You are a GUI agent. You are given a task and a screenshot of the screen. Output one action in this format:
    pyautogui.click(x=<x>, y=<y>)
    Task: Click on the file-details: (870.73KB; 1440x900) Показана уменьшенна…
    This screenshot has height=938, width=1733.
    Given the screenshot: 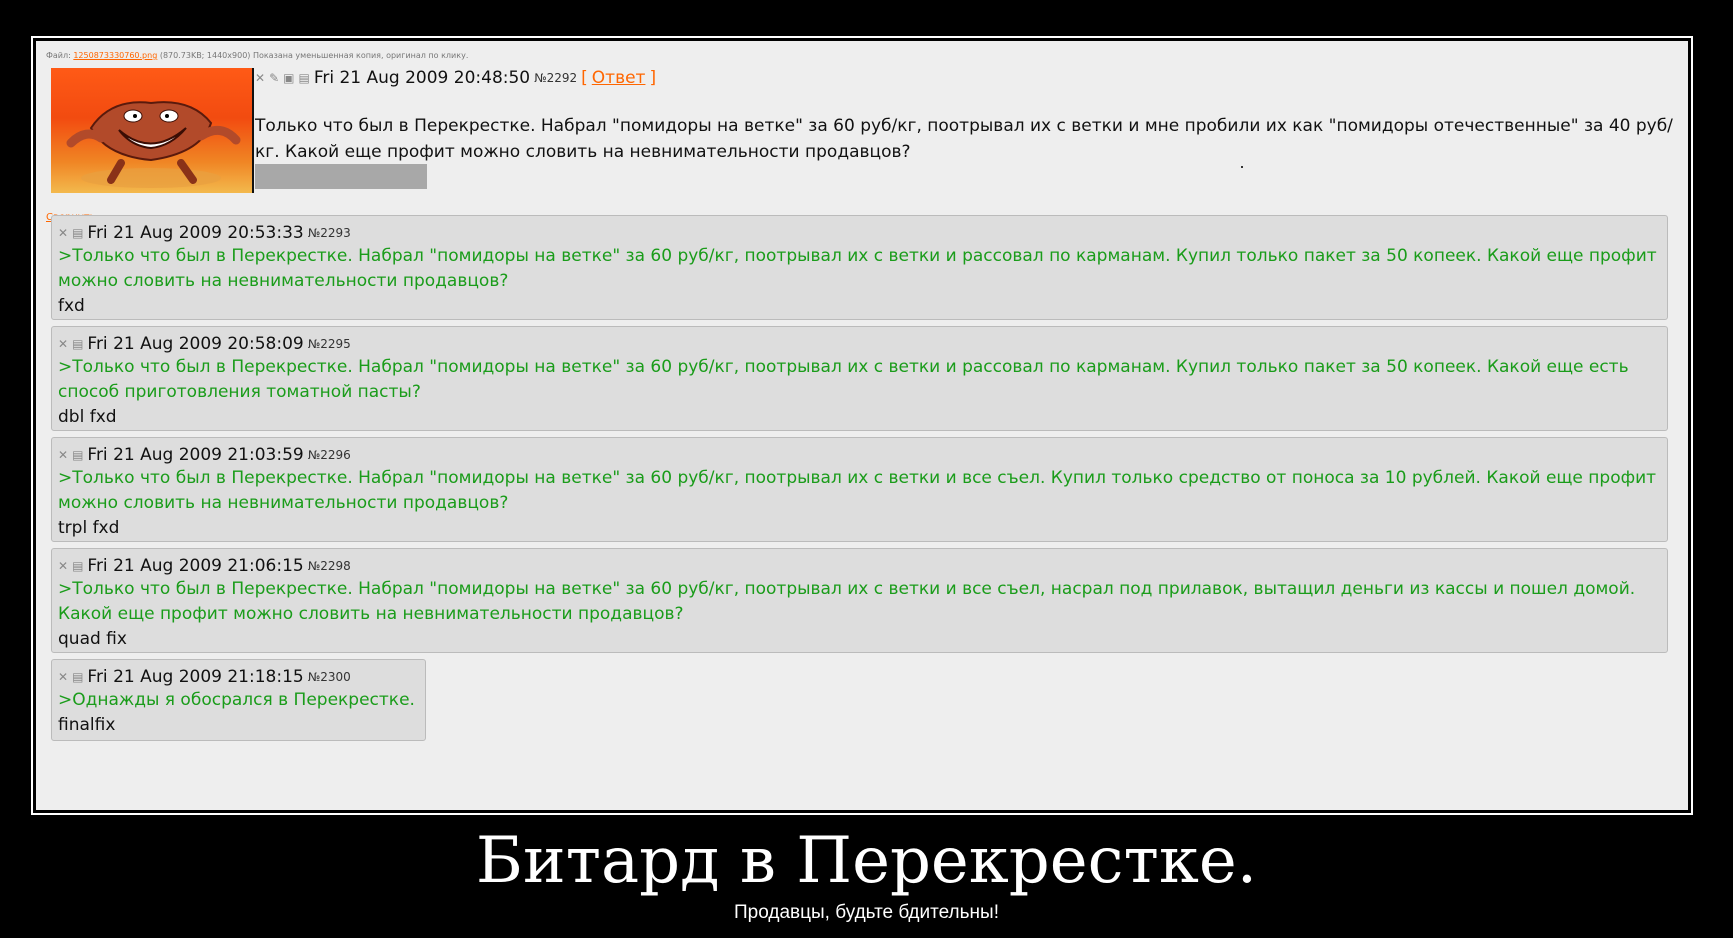 What is the action you would take?
    pyautogui.click(x=314, y=55)
    